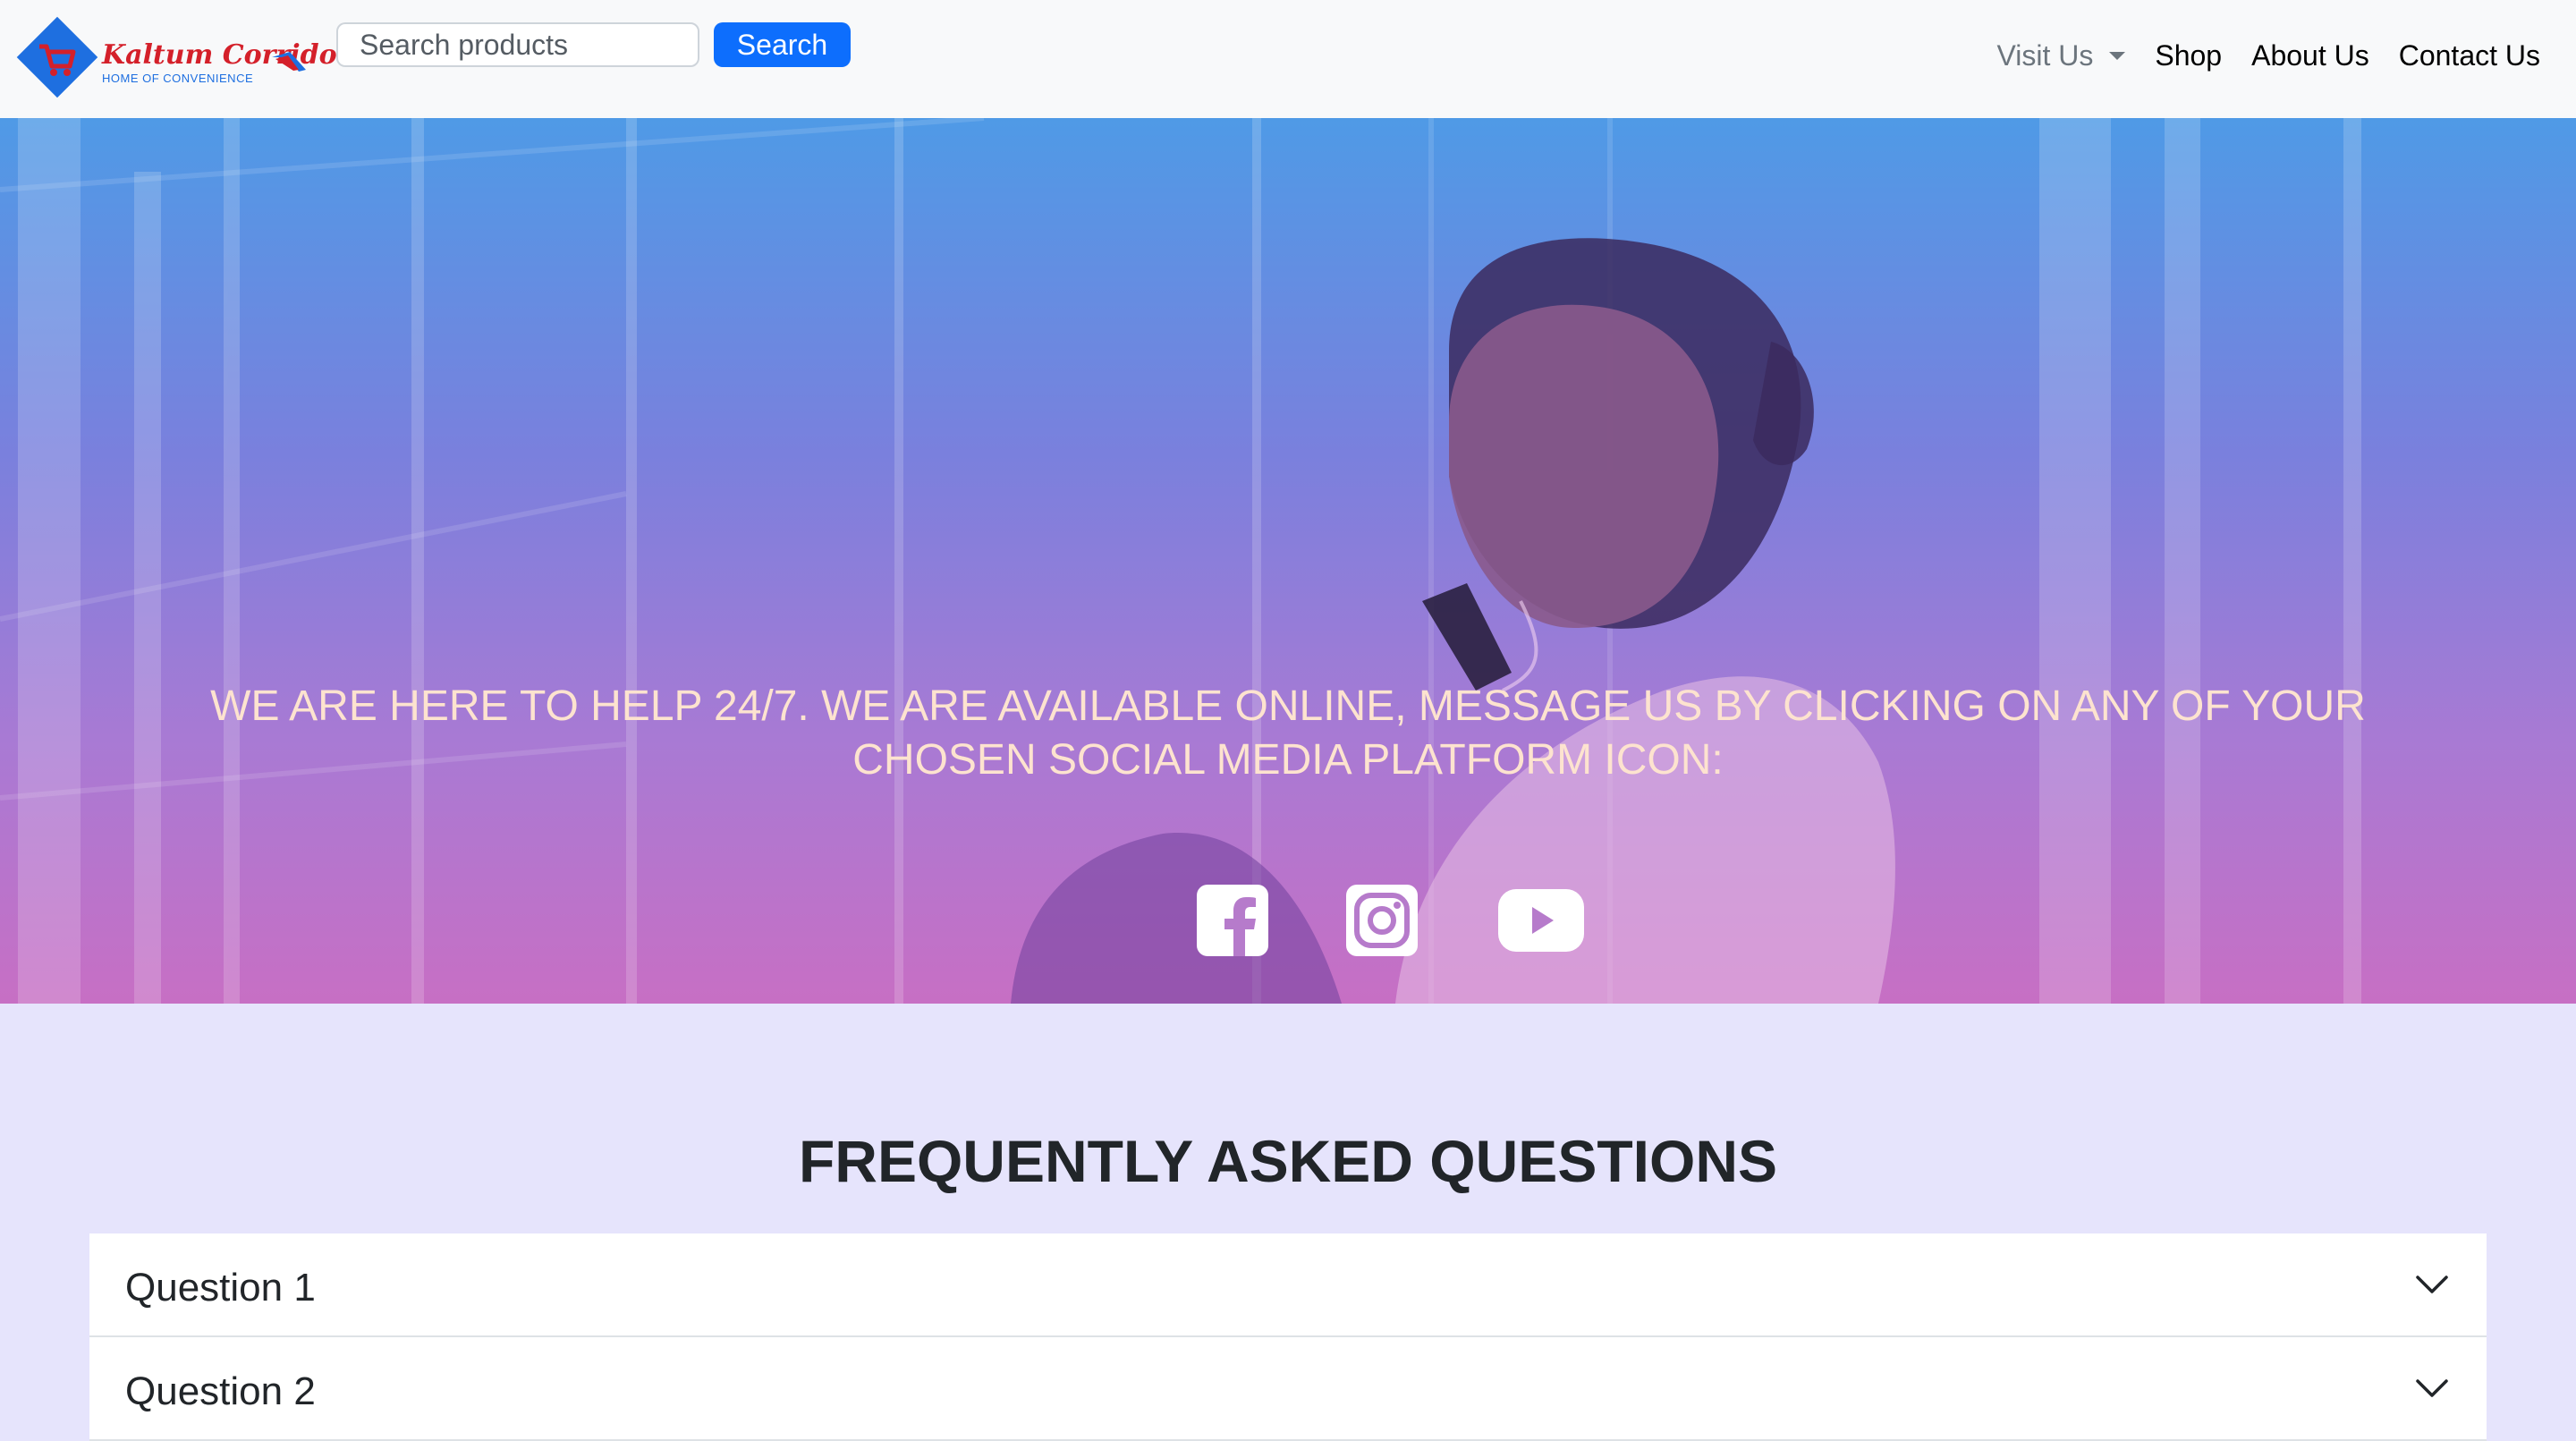 This screenshot has width=2576, height=1441. What do you see at coordinates (2469, 55) in the screenshot?
I see `nav-contact-us: Contact Us` at bounding box center [2469, 55].